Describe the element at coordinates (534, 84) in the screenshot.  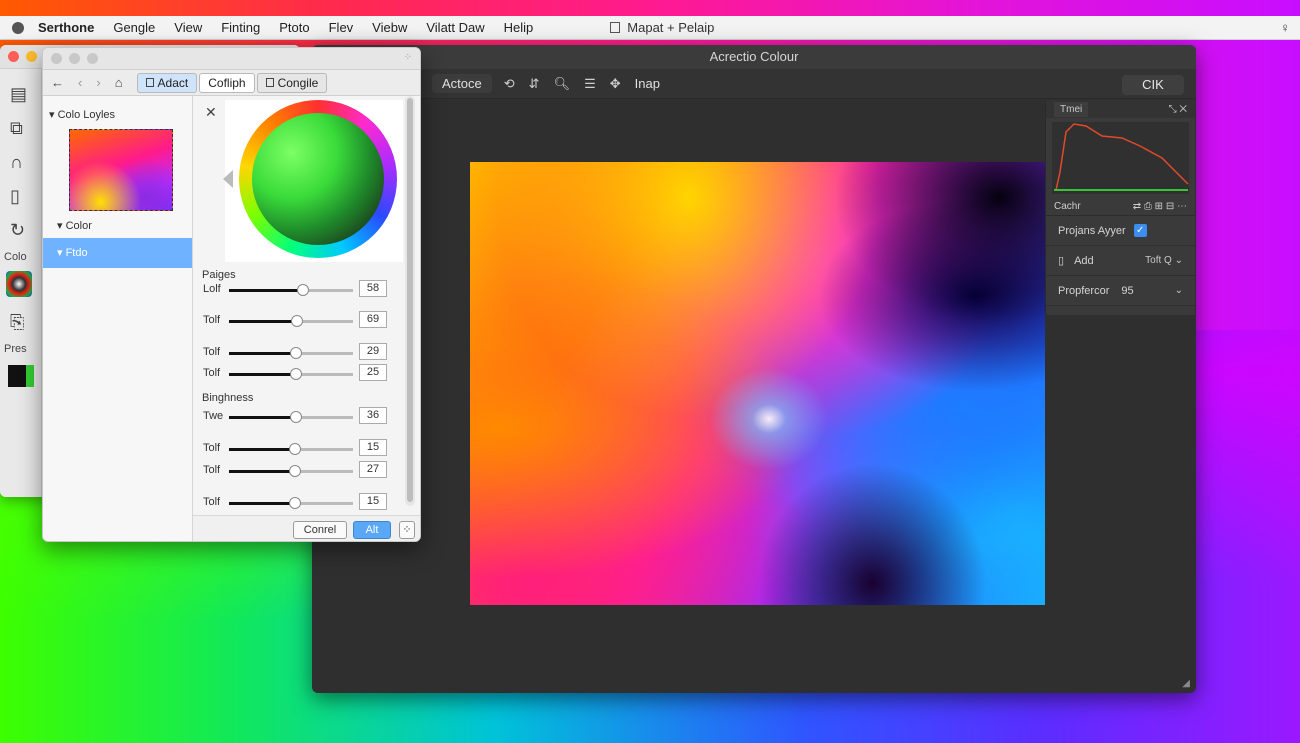
I see `transform-icon: ⇵` at that location.